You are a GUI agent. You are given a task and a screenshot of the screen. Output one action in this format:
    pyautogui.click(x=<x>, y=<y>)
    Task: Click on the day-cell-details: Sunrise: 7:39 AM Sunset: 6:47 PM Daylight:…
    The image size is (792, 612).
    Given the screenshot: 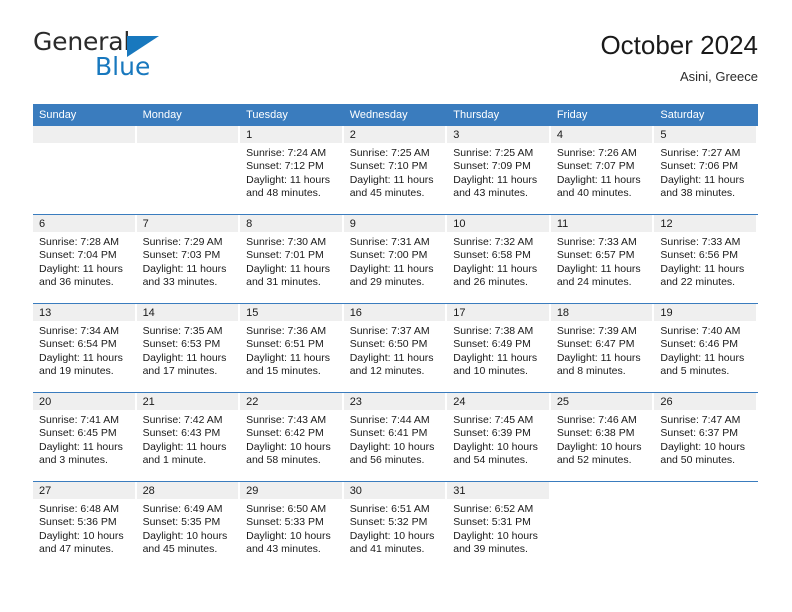 What is the action you would take?
    pyautogui.click(x=603, y=350)
    